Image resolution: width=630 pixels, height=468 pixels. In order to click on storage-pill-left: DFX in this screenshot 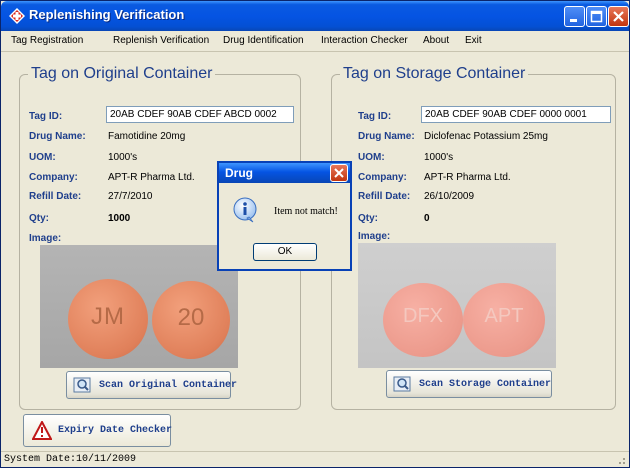, I will do `click(423, 320)`.